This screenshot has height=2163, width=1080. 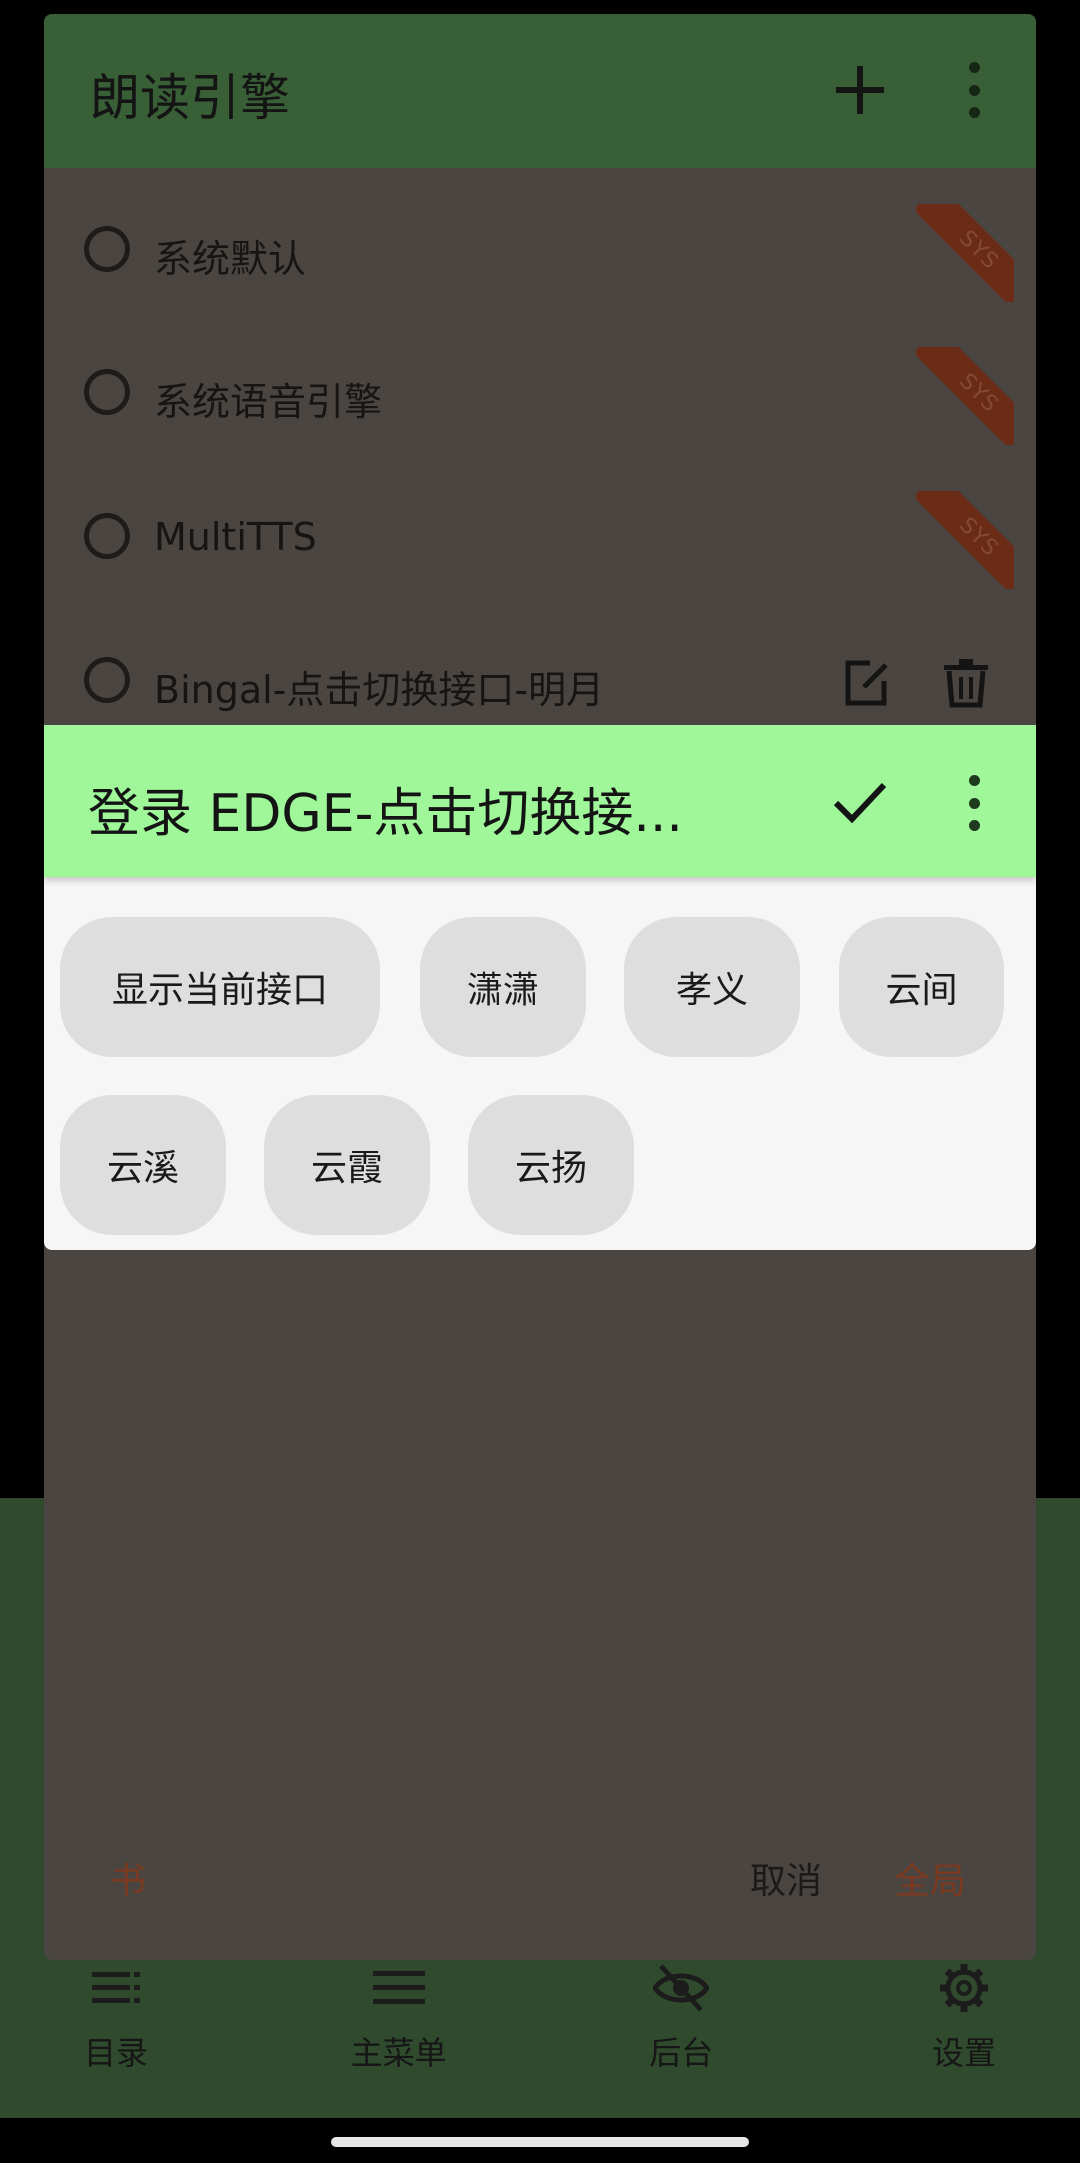 I want to click on nav-background-label: 后台, so click(x=681, y=2053).